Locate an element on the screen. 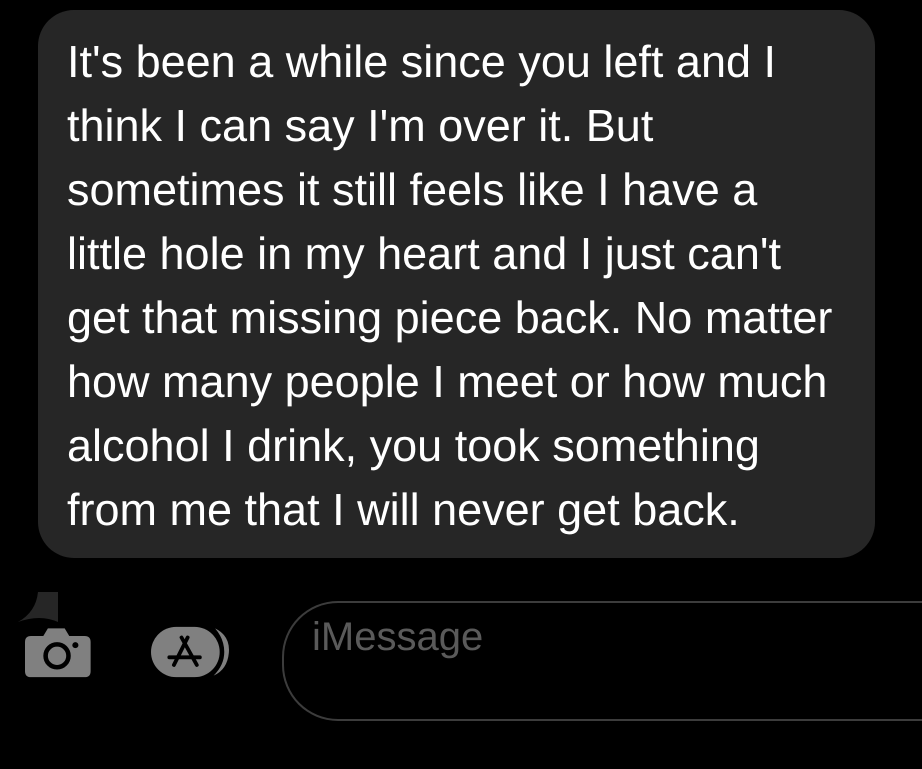  bubble-tail is located at coordinates (38, 607).